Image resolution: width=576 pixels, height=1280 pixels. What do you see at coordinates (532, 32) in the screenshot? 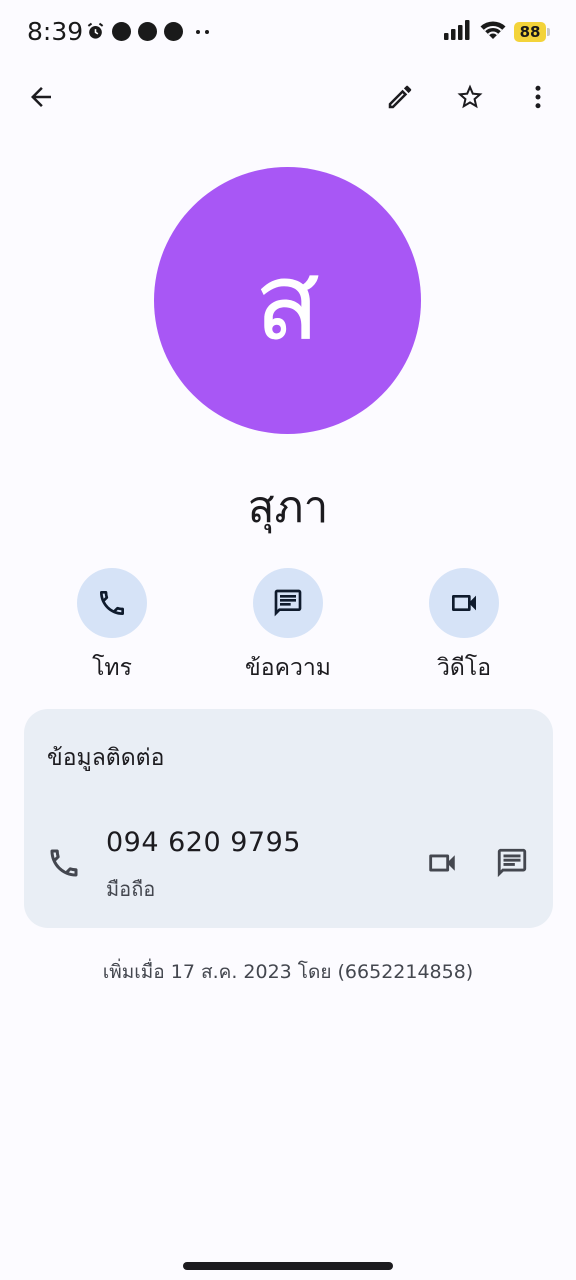
I see `battery-indicator: 88` at bounding box center [532, 32].